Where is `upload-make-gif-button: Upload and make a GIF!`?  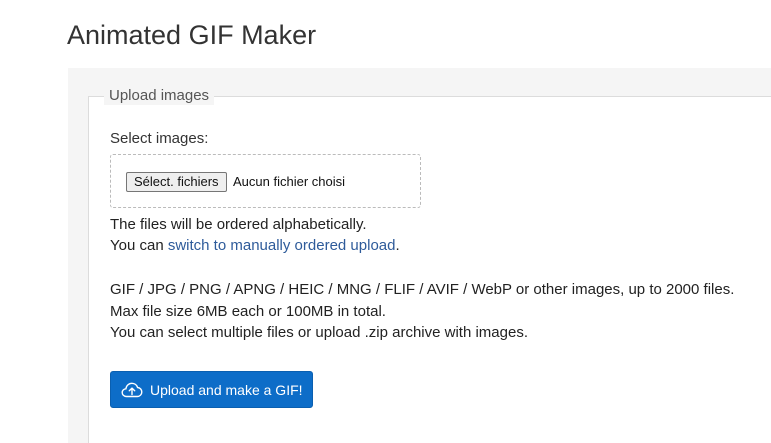
upload-make-gif-button: Upload and make a GIF! is located at coordinates (211, 389).